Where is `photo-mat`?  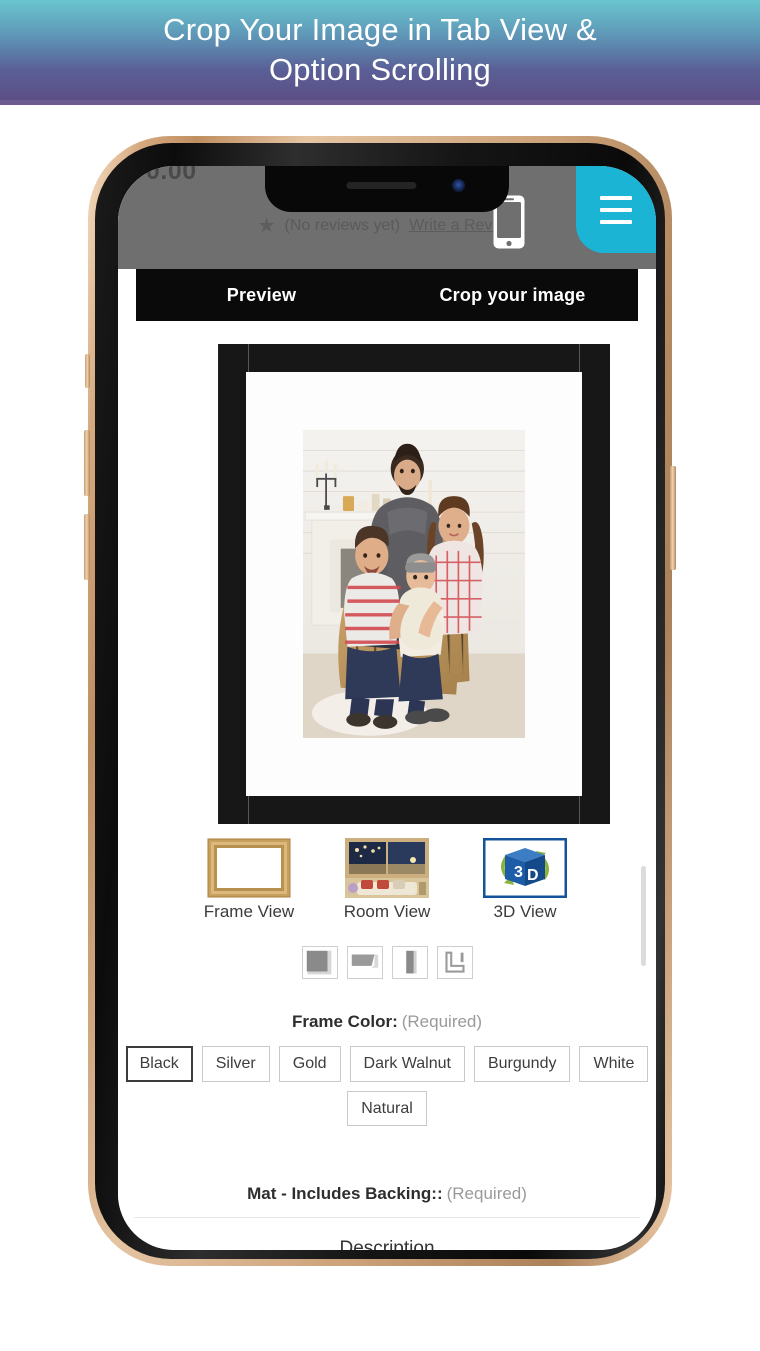 photo-mat is located at coordinates (414, 584).